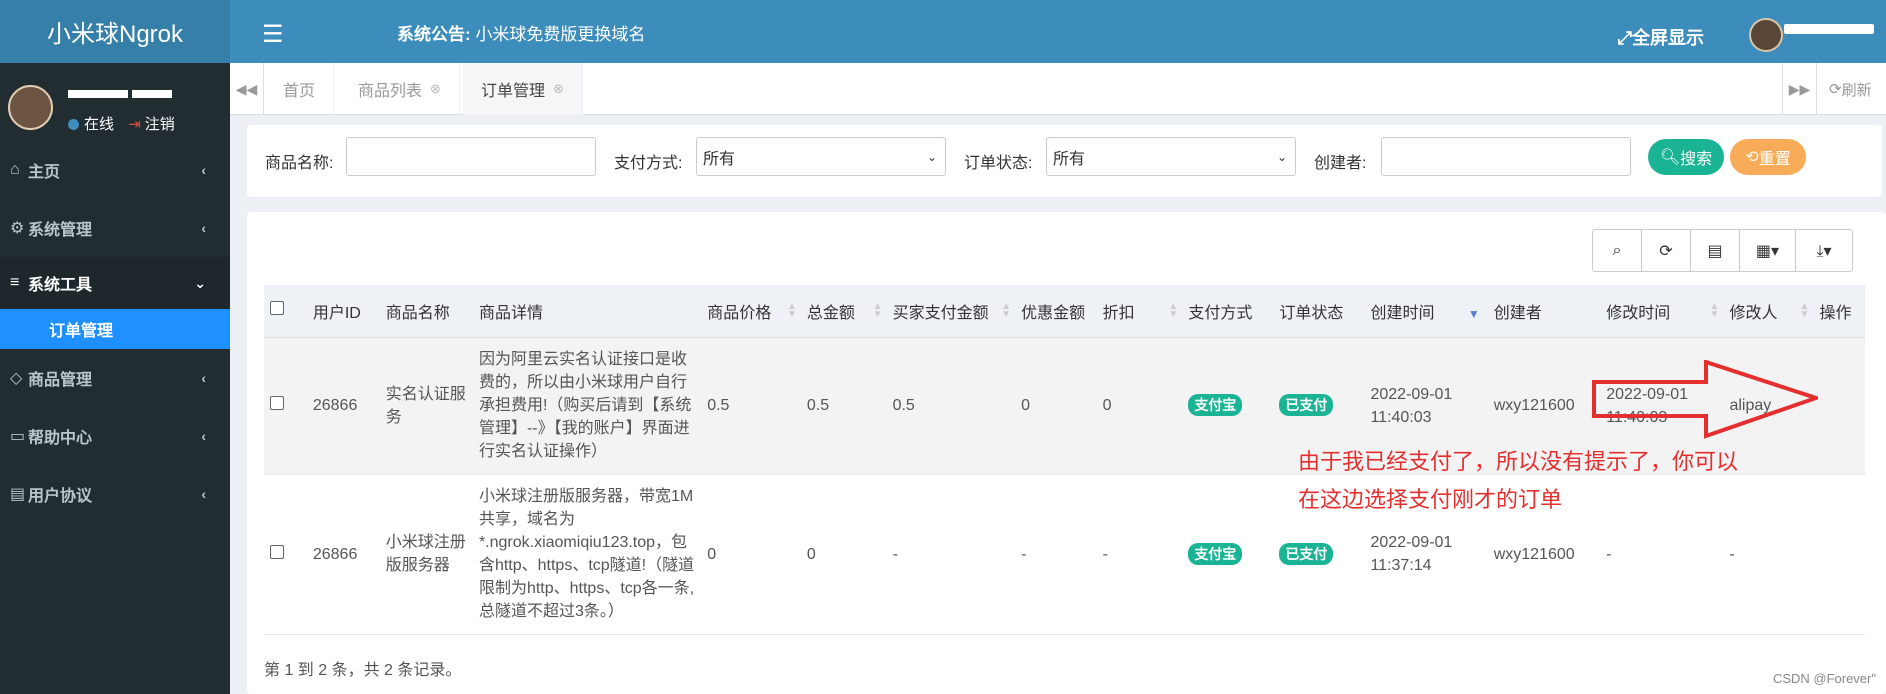 The image size is (1886, 694). What do you see at coordinates (115, 378) in the screenshot?
I see `sidebar-item-product-management: ◇ 商品管理 ‹` at bounding box center [115, 378].